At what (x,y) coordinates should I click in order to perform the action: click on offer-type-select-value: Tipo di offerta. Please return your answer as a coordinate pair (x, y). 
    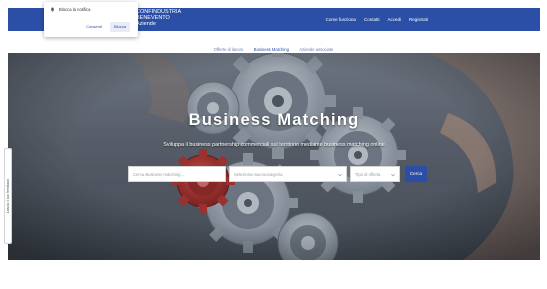
    Looking at the image, I should click on (368, 174).